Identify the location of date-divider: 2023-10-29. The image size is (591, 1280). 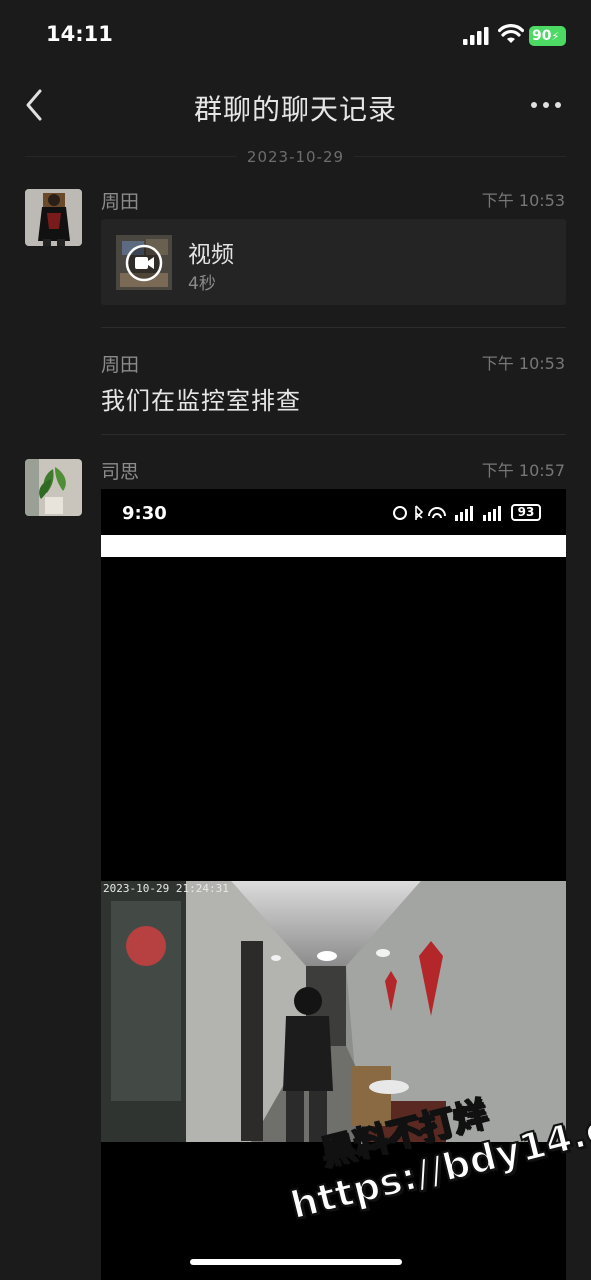
(295, 156).